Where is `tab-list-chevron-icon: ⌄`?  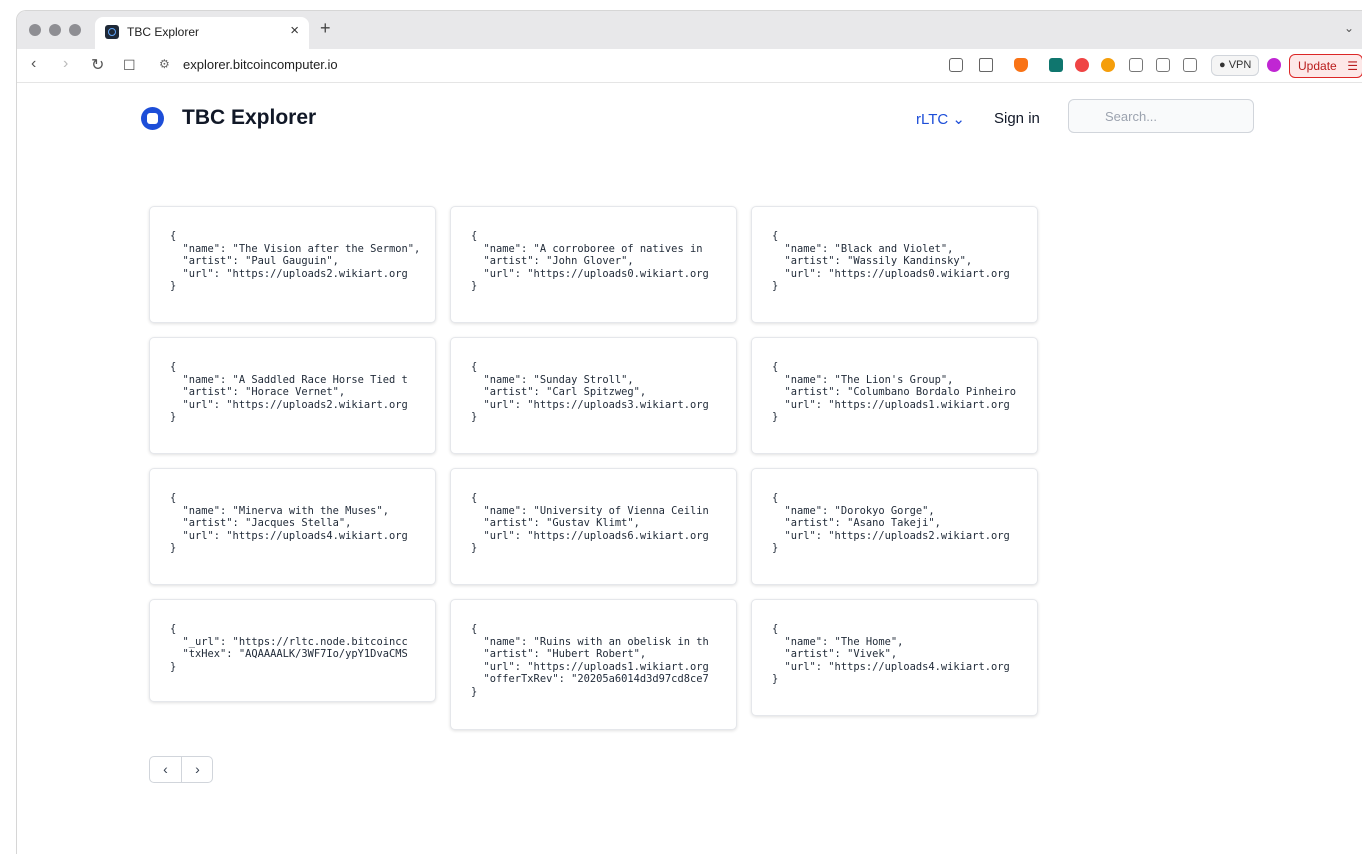
tab-list-chevron-icon: ⌄ is located at coordinates (1349, 28).